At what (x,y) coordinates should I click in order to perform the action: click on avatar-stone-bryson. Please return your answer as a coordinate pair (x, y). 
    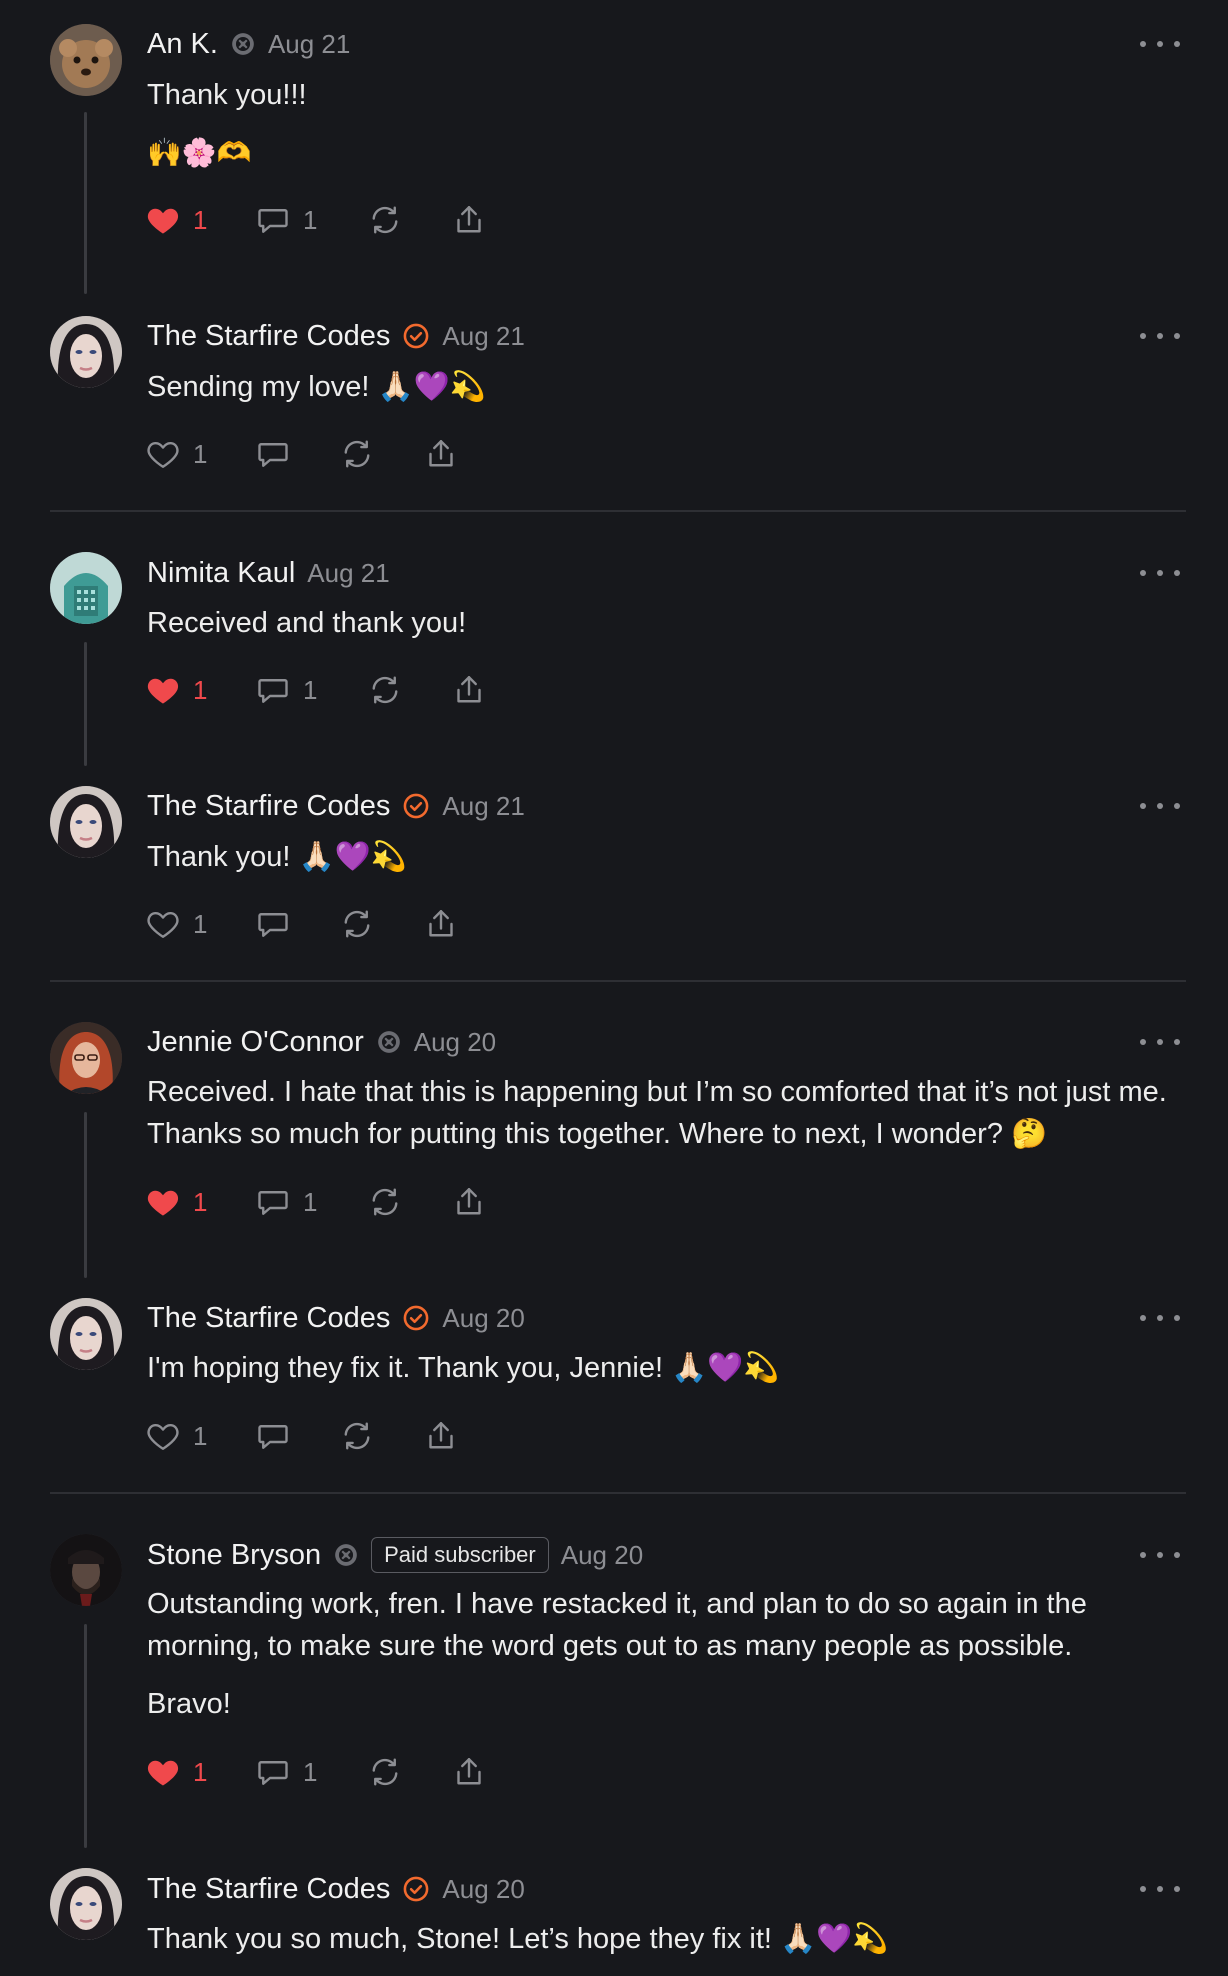
    Looking at the image, I should click on (86, 1570).